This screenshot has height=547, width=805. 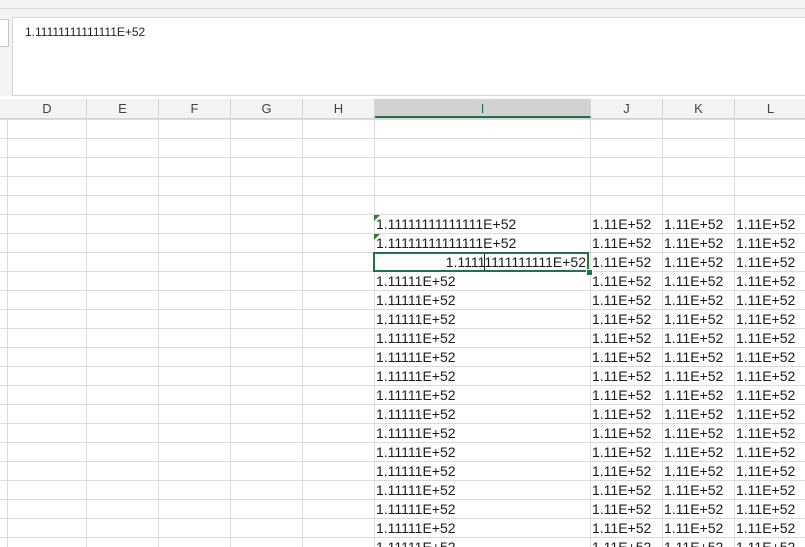 What do you see at coordinates (339, 108) in the screenshot?
I see `column-header-h: H` at bounding box center [339, 108].